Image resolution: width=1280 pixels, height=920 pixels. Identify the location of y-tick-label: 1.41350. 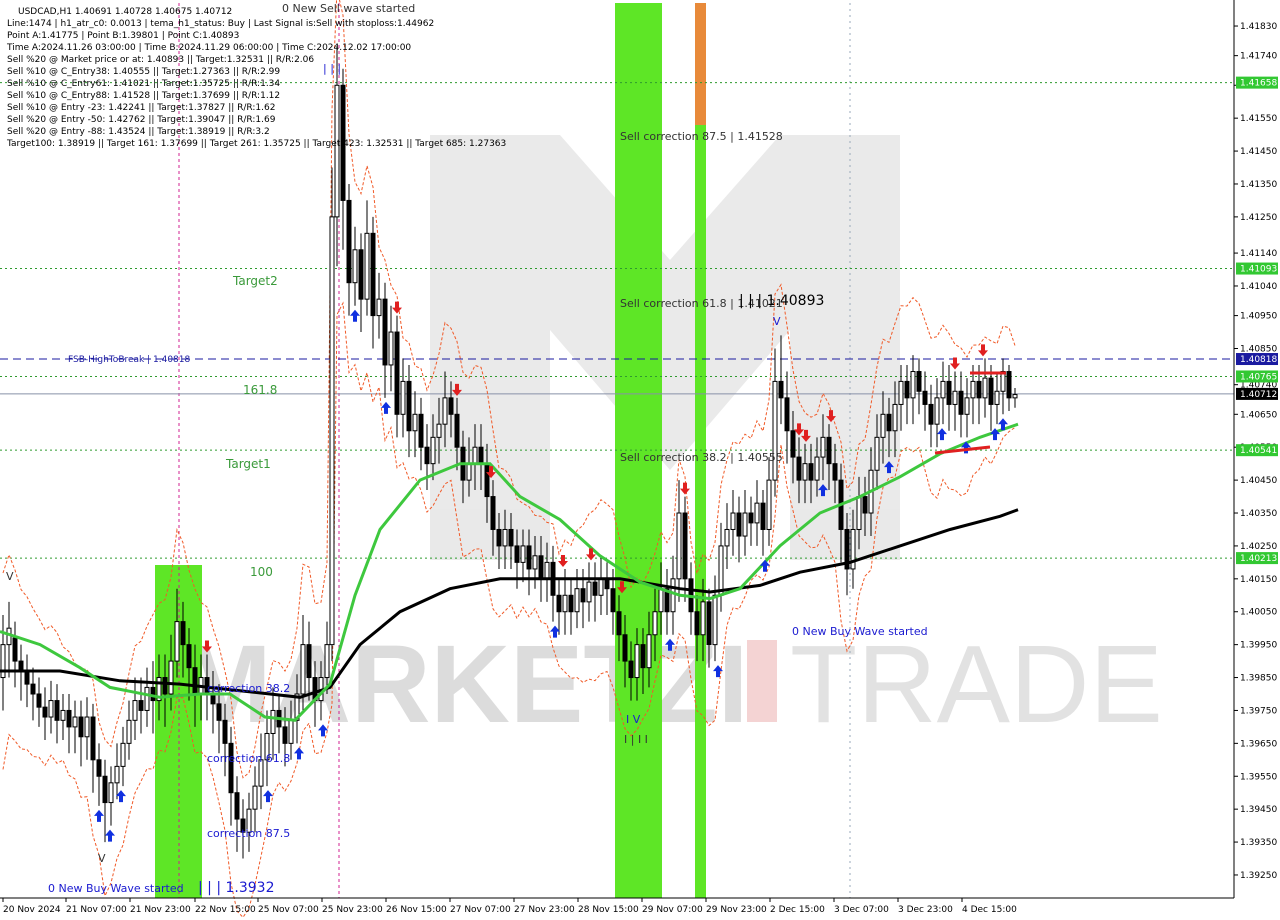
(1258, 185).